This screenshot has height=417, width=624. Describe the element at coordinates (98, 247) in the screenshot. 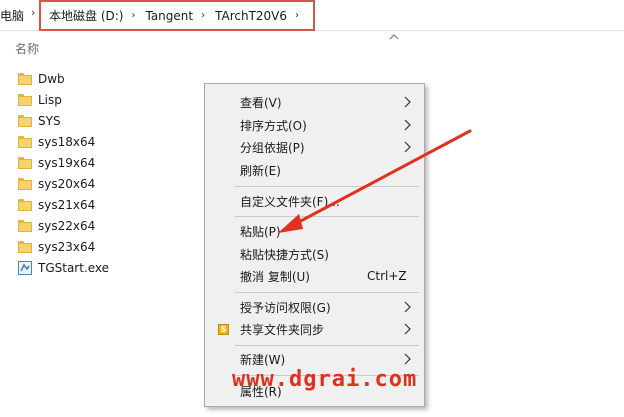

I see `list-item: sys23x64` at that location.